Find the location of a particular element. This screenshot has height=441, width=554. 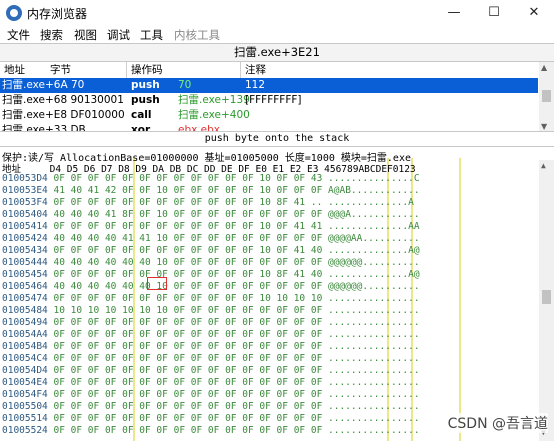

scroll-down-icon: ▼ is located at coordinates (544, 126).